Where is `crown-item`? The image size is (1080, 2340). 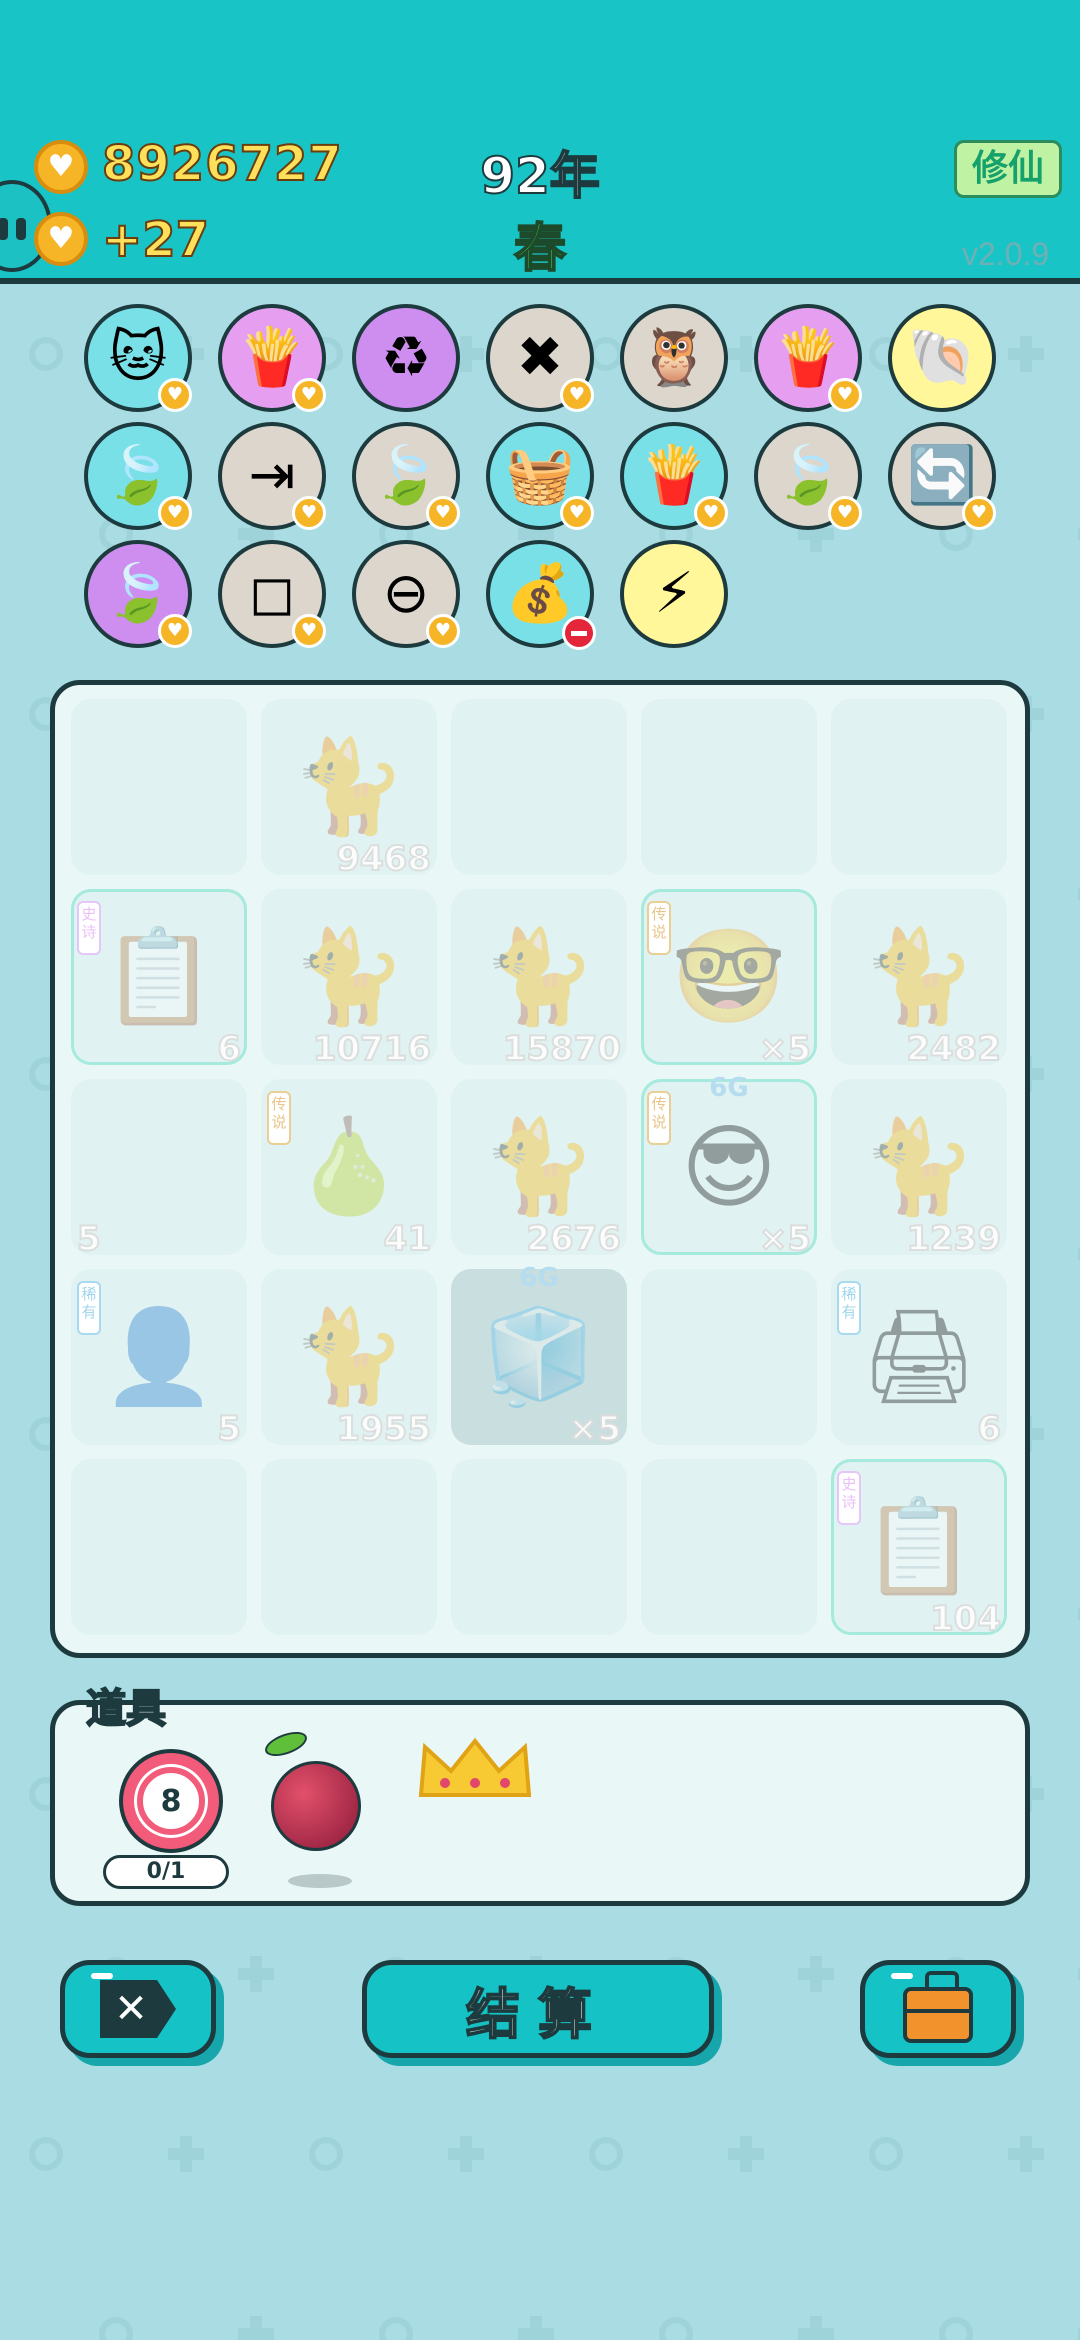 crown-item is located at coordinates (475, 1772).